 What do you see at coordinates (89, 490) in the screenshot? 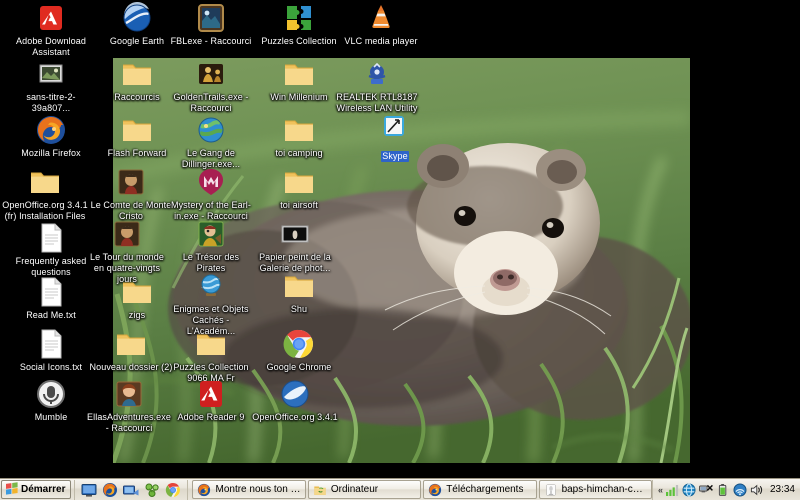
I see `show-desktop-icon` at bounding box center [89, 490].